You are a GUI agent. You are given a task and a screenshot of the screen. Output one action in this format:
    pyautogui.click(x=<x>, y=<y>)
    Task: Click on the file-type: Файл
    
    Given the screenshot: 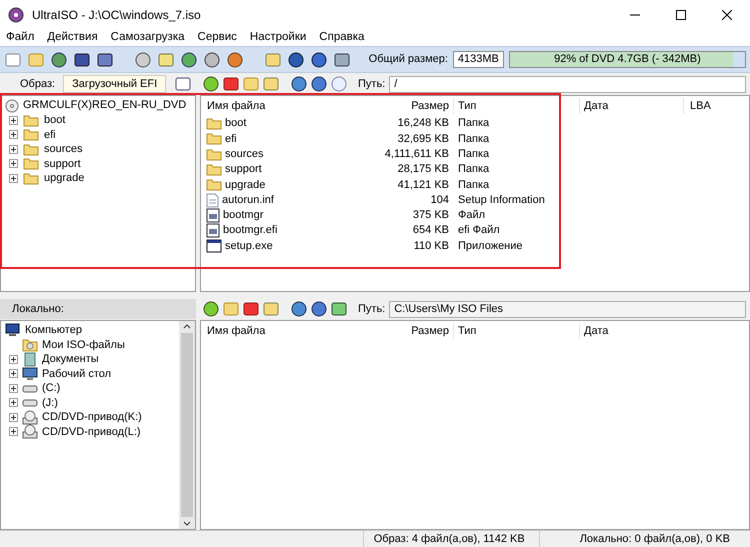 What is the action you would take?
    pyautogui.click(x=471, y=216)
    